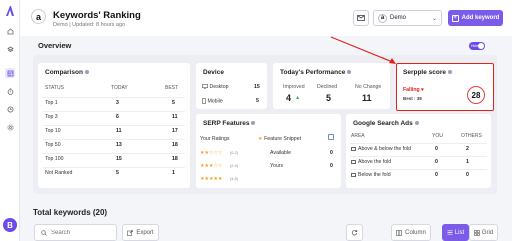 The image size is (512, 241). What do you see at coordinates (175, 131) in the screenshot?
I see `comparison-best: 17` at bounding box center [175, 131].